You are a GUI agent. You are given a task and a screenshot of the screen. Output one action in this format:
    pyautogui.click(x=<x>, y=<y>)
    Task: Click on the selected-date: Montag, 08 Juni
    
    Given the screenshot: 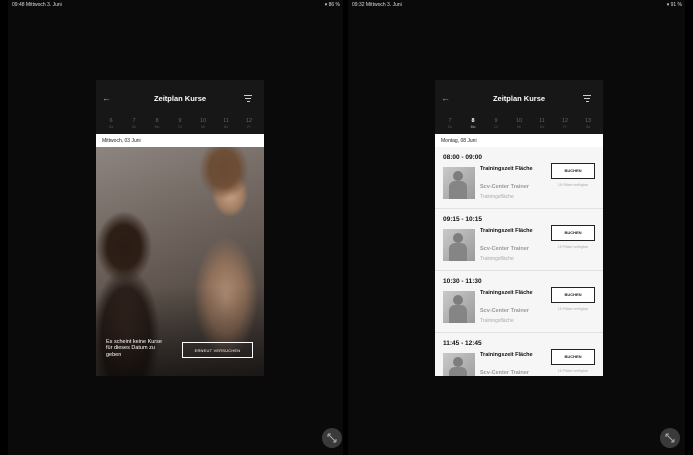 What is the action you would take?
    pyautogui.click(x=519, y=140)
    